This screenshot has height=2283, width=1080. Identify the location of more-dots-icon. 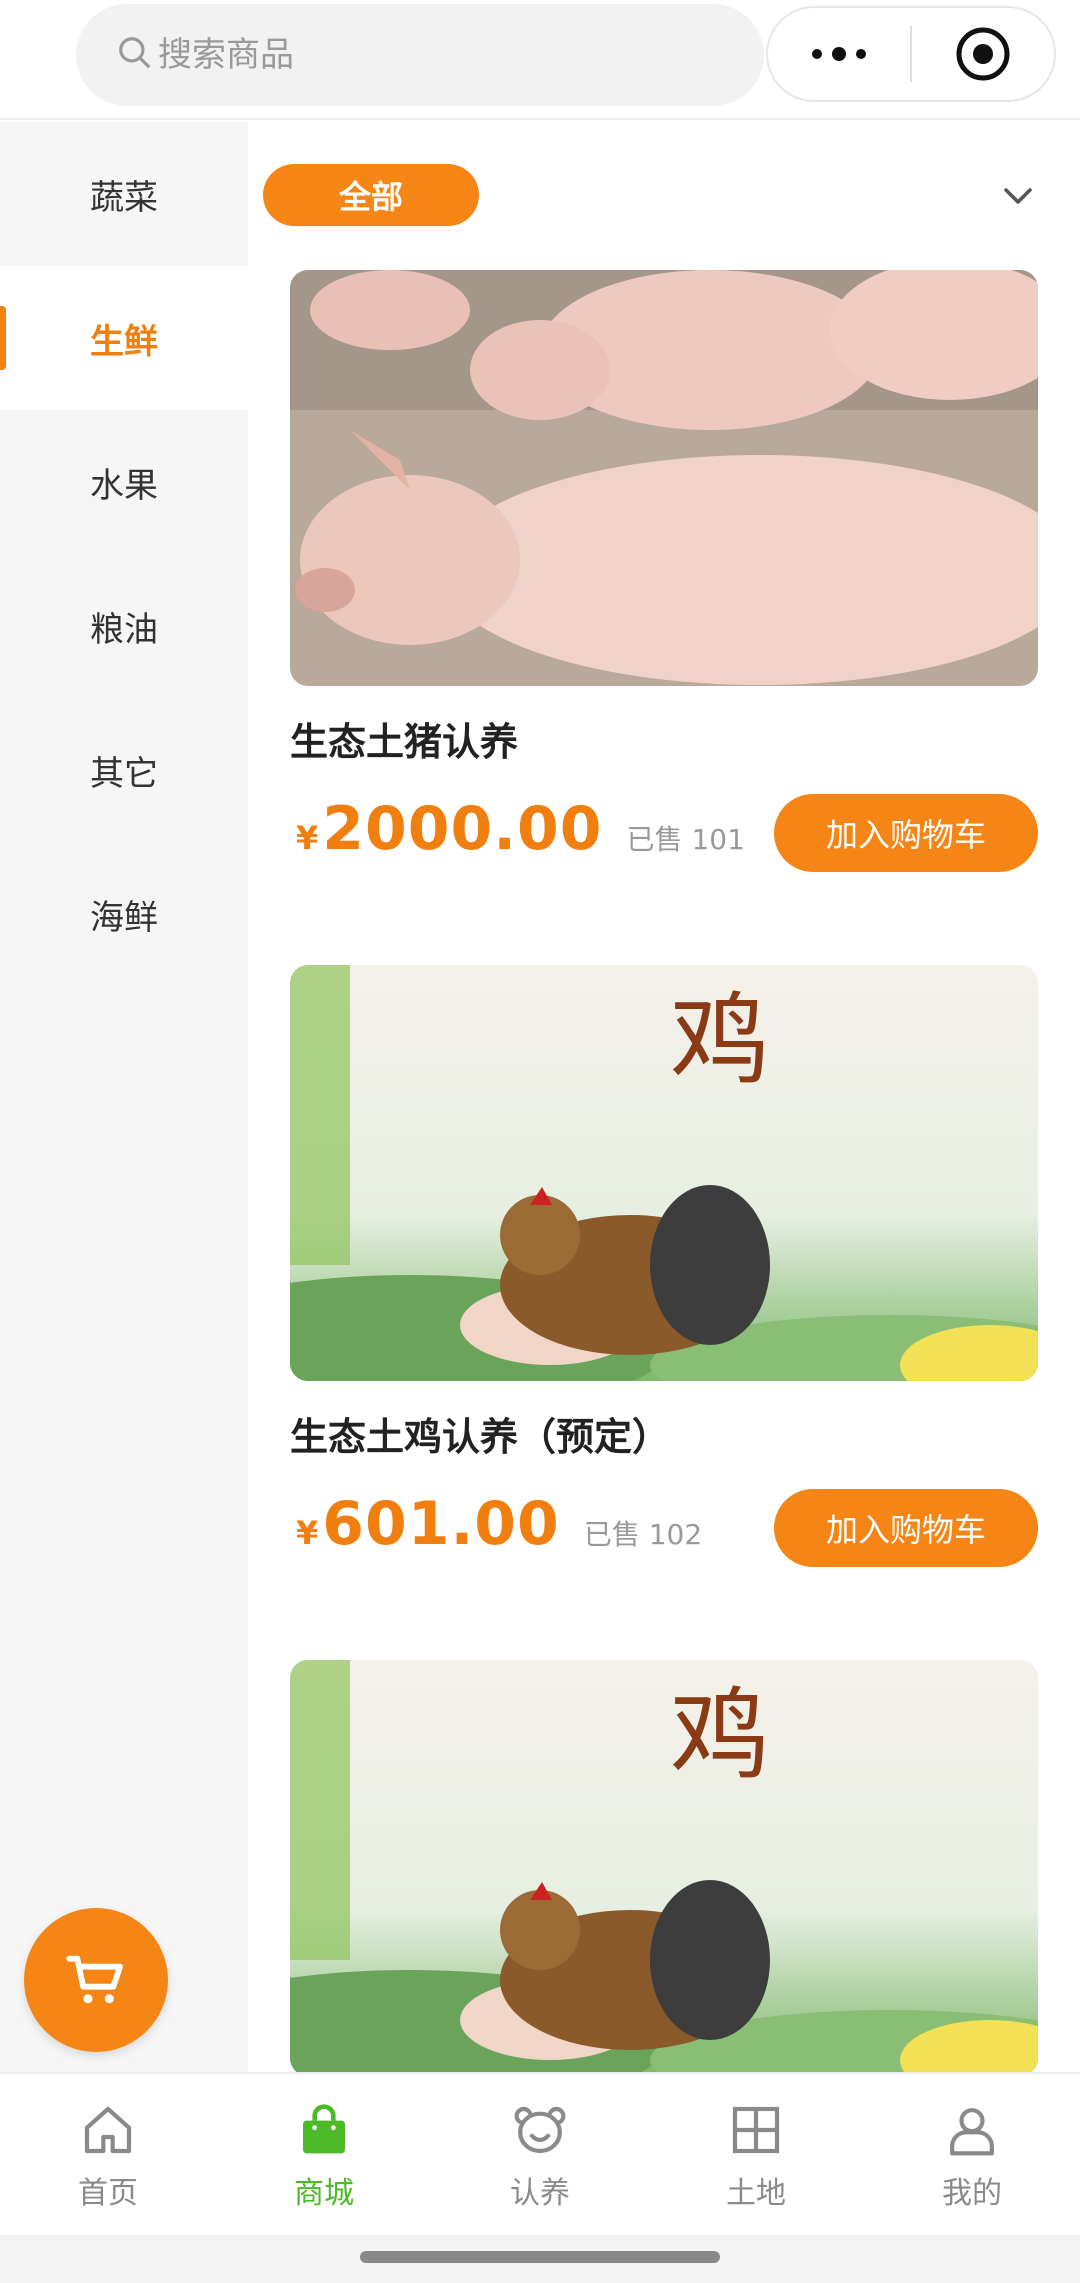
(839, 54).